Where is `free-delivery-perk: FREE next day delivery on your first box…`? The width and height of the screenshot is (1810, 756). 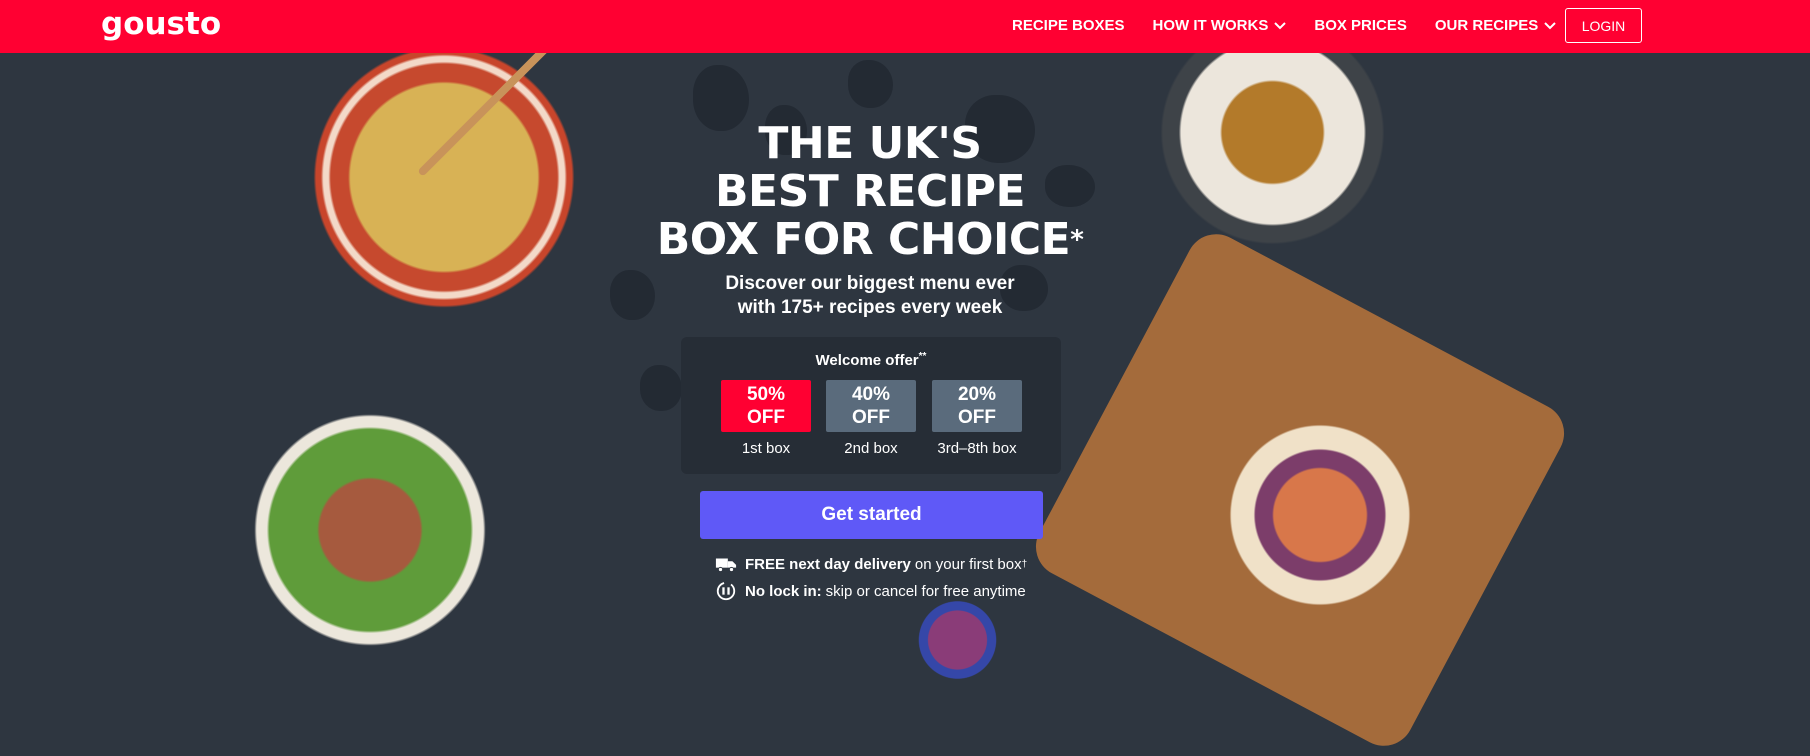 free-delivery-perk: FREE next day delivery on your first box… is located at coordinates (871, 564).